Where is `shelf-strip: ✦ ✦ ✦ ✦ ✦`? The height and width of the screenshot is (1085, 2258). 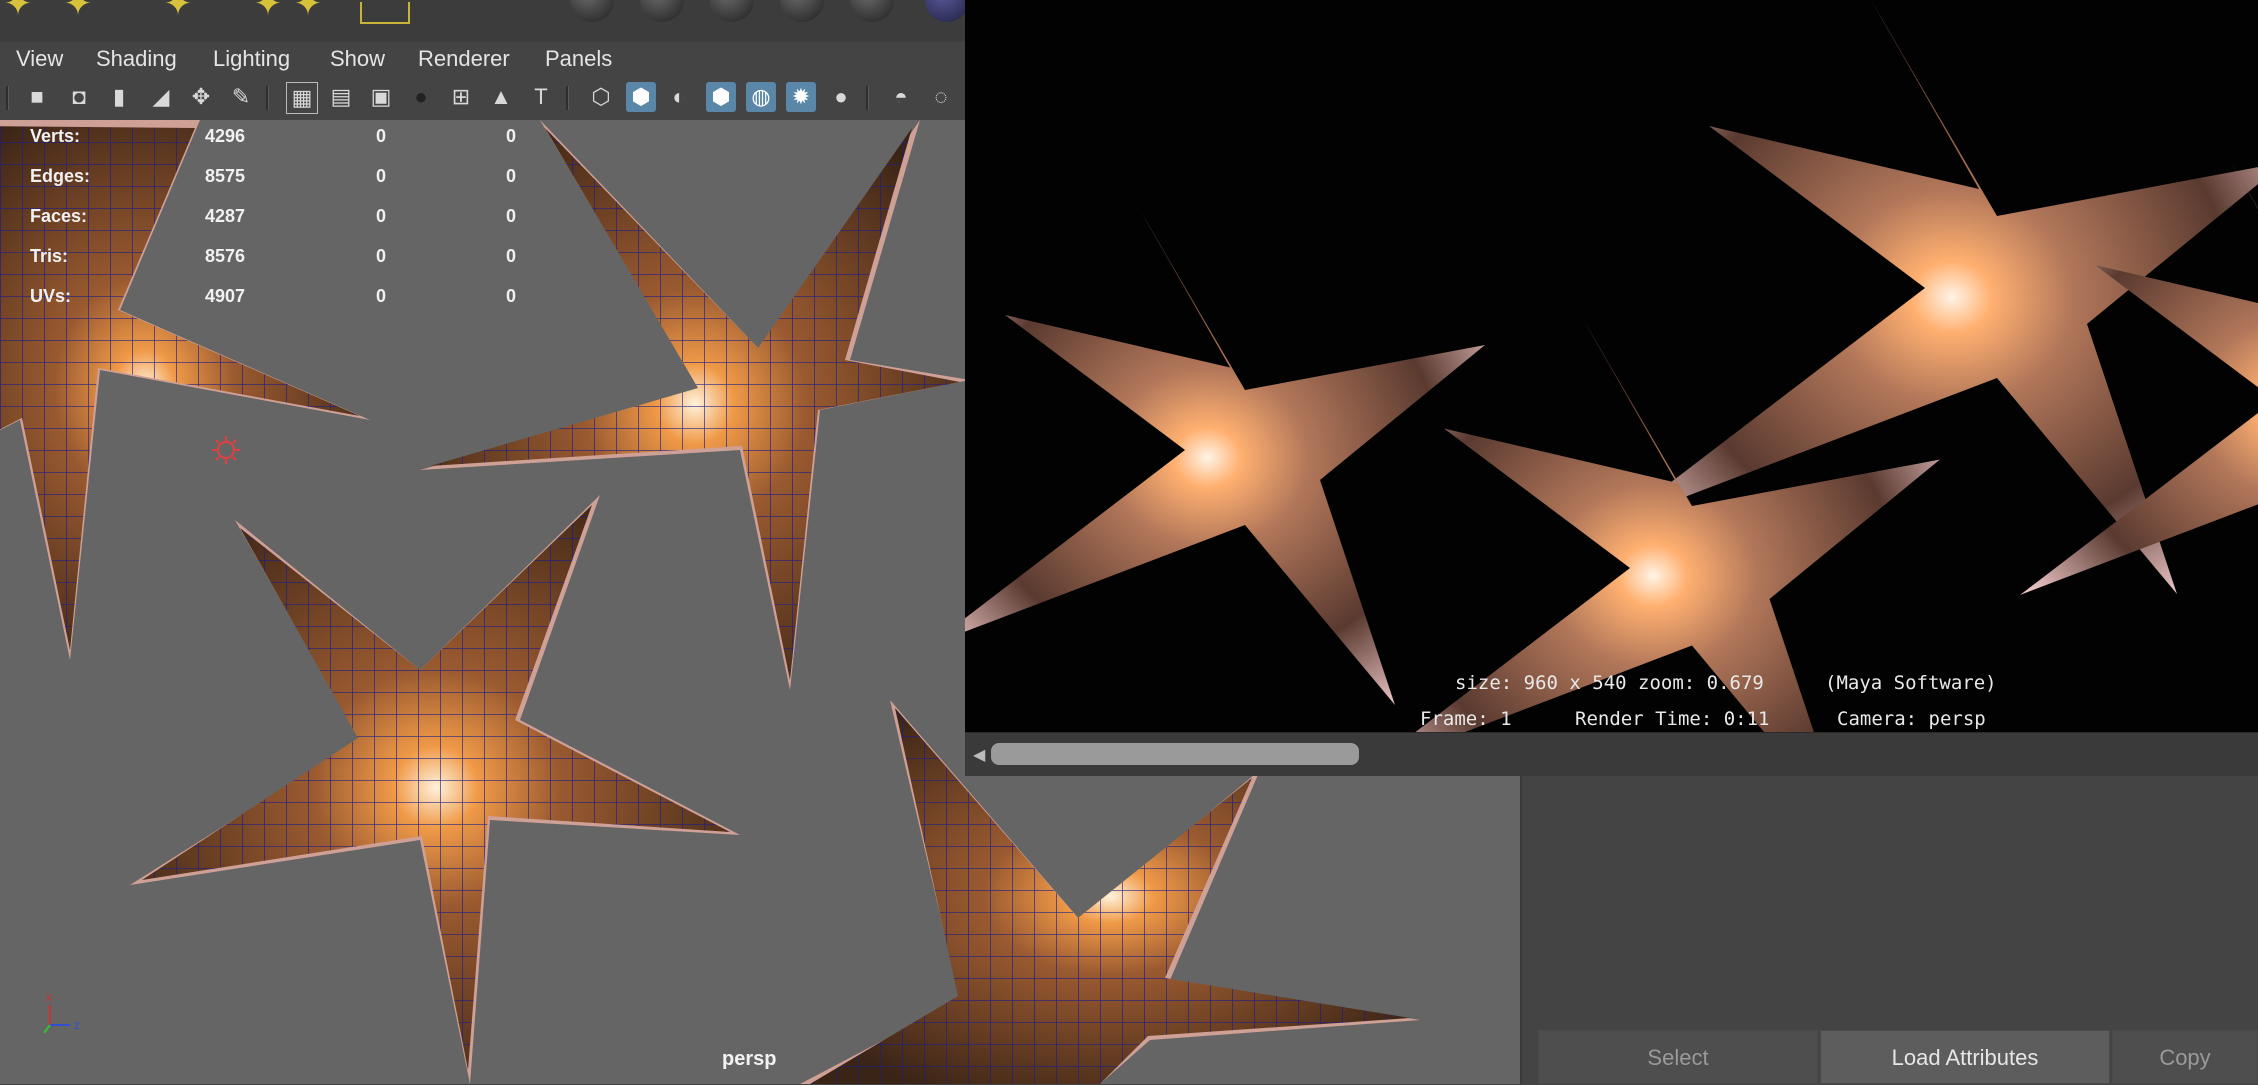 shelf-strip: ✦ ✦ ✦ ✦ ✦ is located at coordinates (482, 22).